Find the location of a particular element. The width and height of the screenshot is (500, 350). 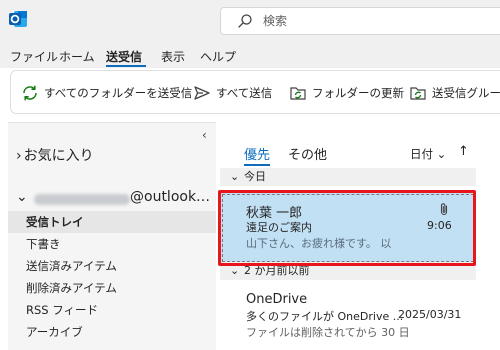

folder-inbox: 受信トレイ is located at coordinates (112, 222).